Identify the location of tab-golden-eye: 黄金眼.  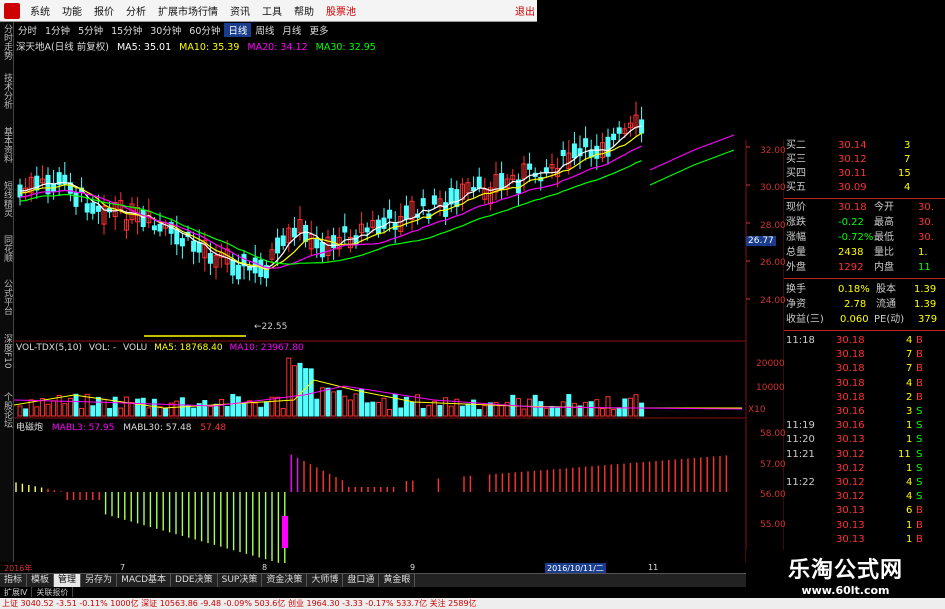
(397, 580).